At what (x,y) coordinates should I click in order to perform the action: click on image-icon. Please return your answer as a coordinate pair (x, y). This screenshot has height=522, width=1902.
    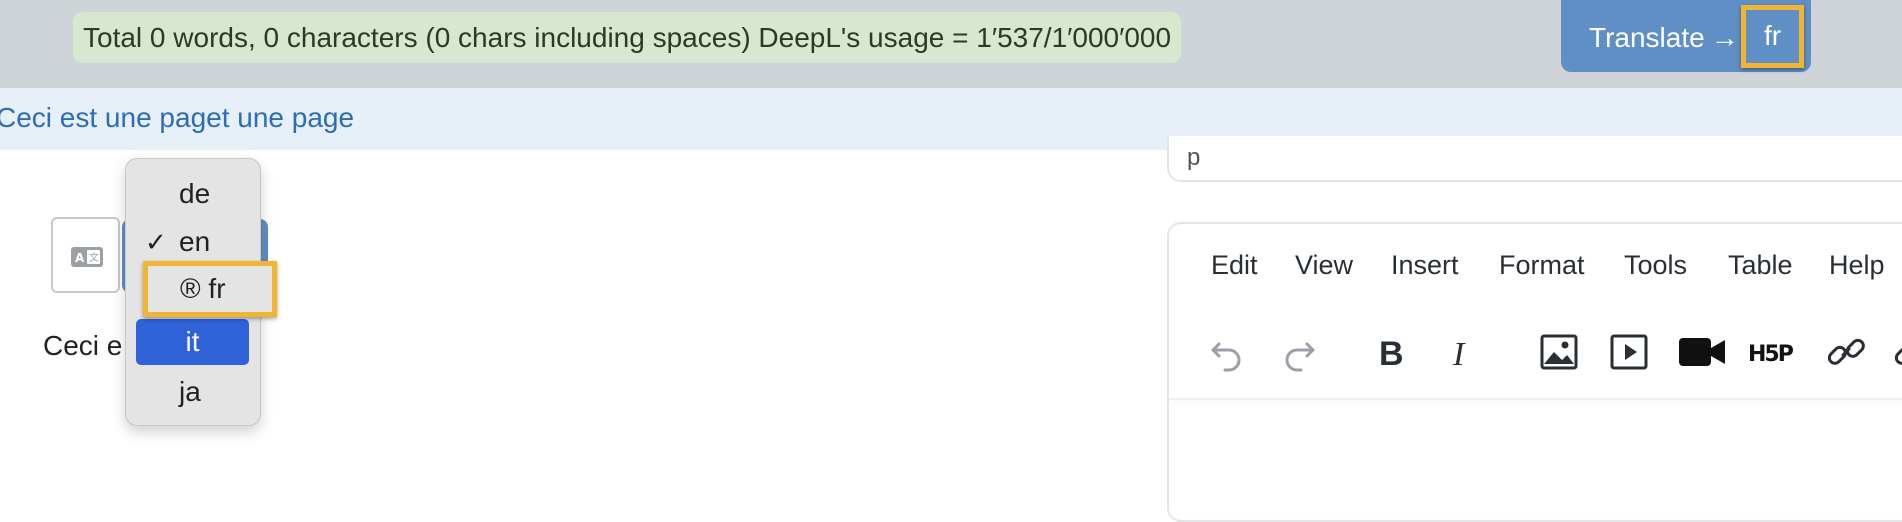
    Looking at the image, I should click on (1559, 352).